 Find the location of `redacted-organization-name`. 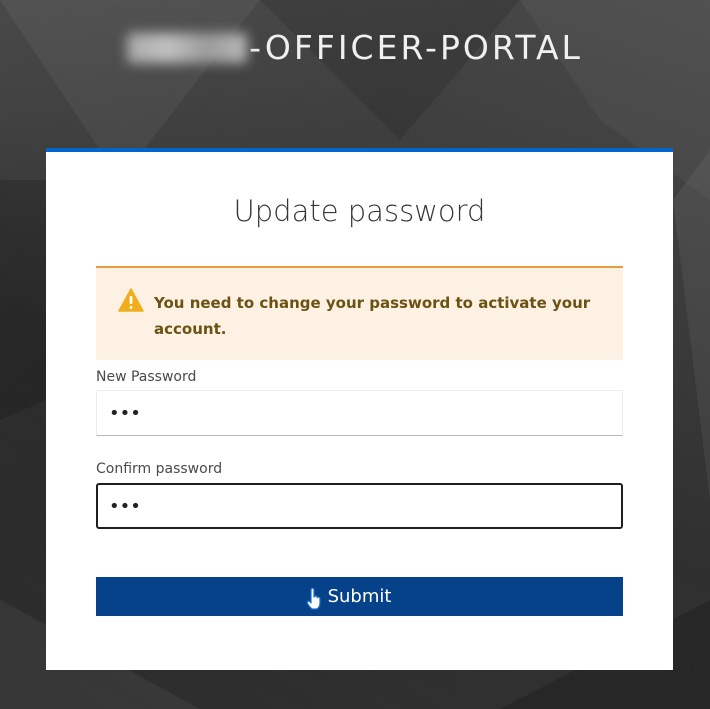

redacted-organization-name is located at coordinates (187, 47).